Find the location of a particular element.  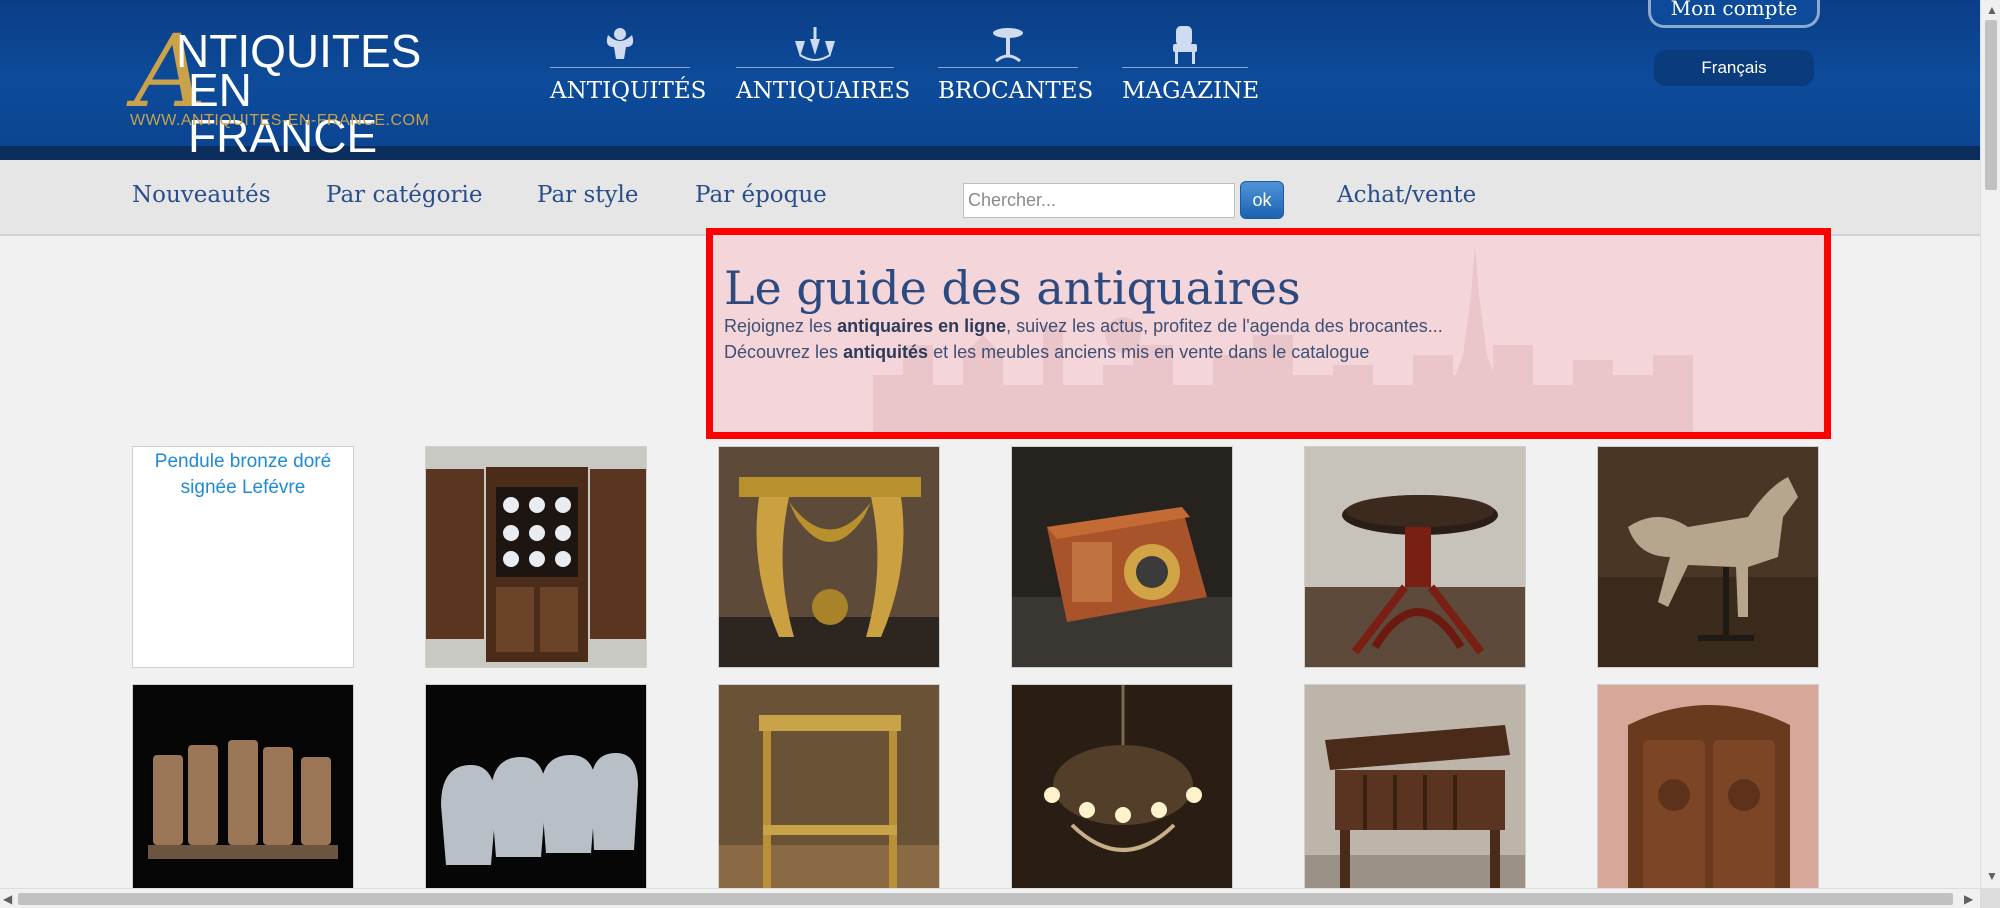

vertical-scroll-thumb is located at coordinates (1991, 105).